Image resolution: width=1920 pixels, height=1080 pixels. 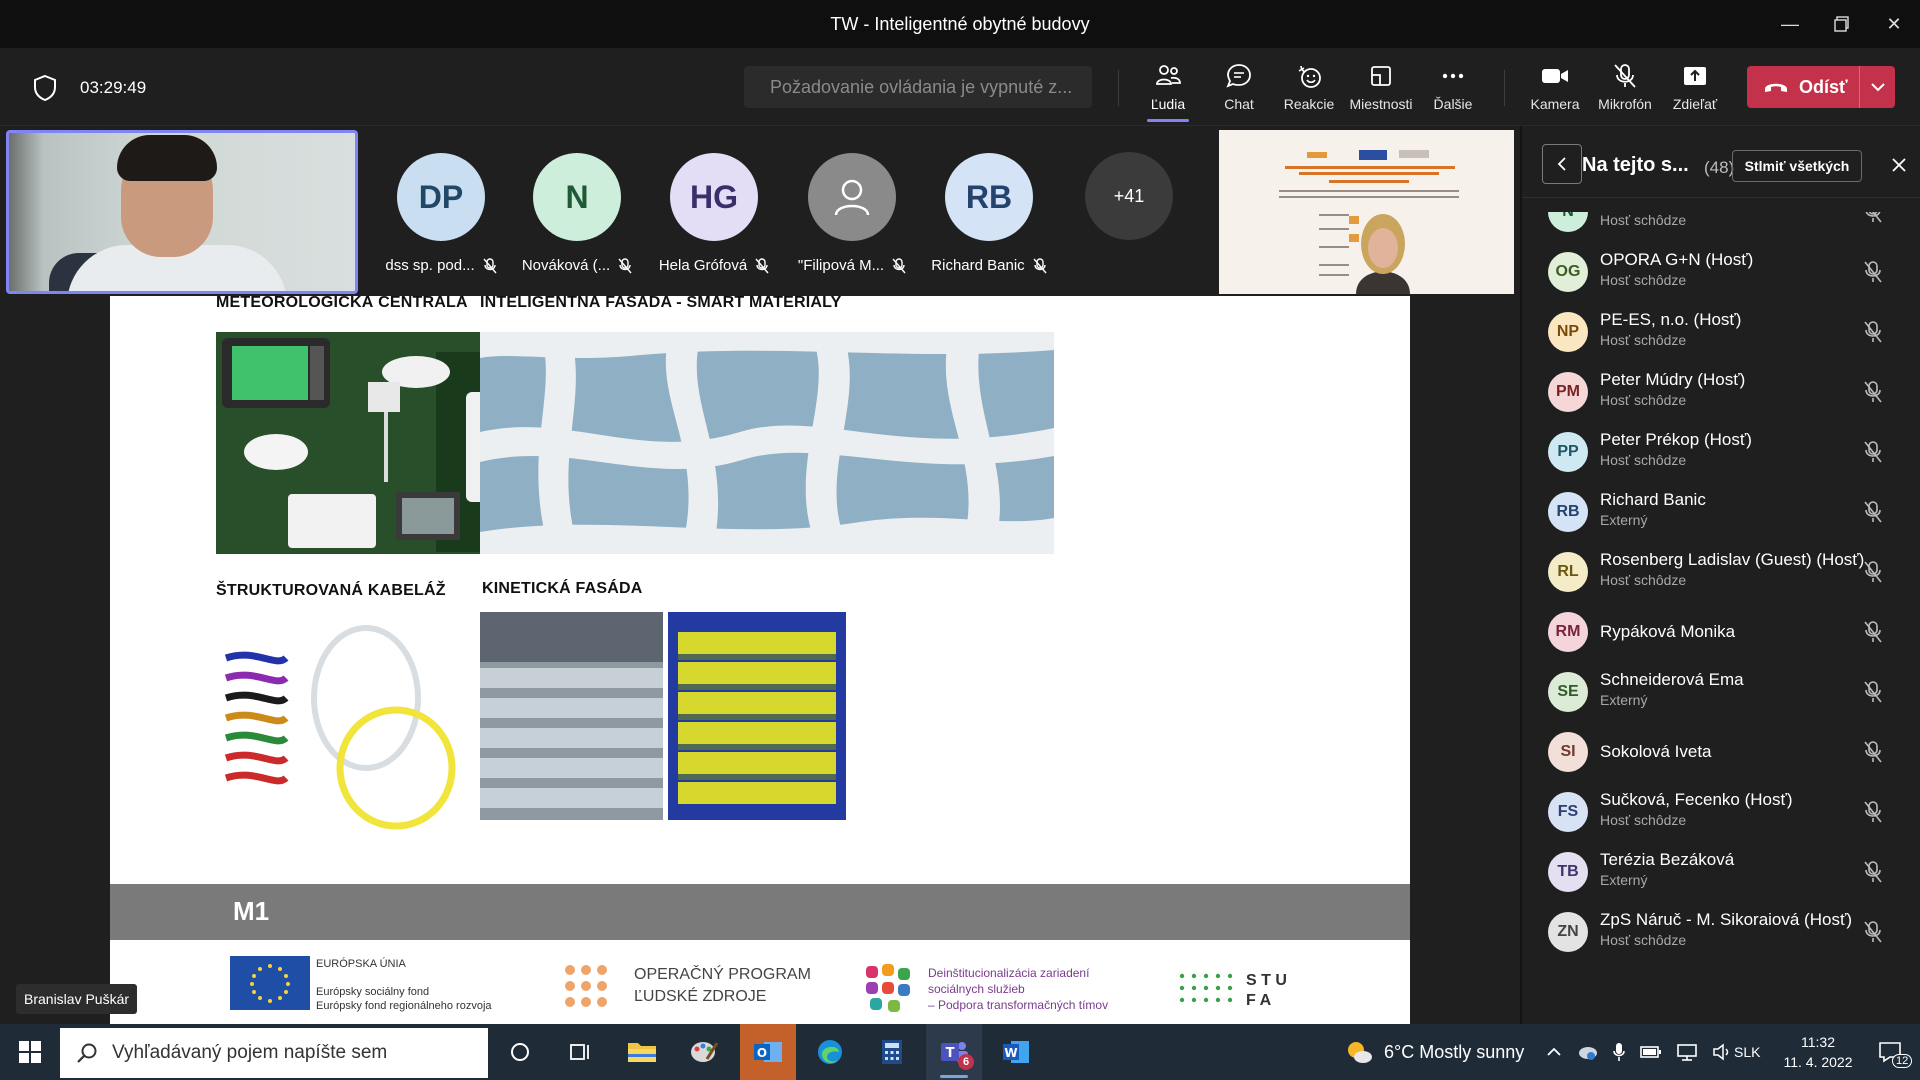 What do you see at coordinates (1823, 86) in the screenshot?
I see `leave-label: Odísť` at bounding box center [1823, 86].